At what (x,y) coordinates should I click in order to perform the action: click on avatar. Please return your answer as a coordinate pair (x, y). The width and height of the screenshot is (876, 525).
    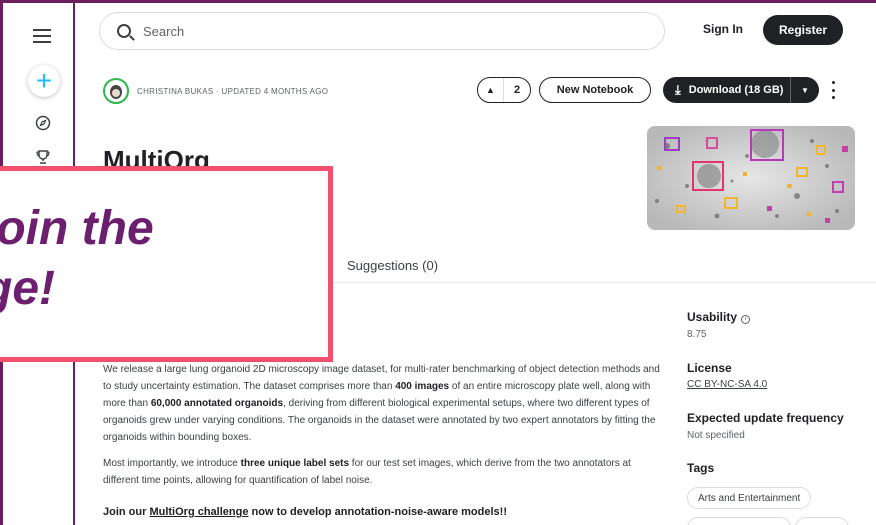
    Looking at the image, I should click on (116, 91).